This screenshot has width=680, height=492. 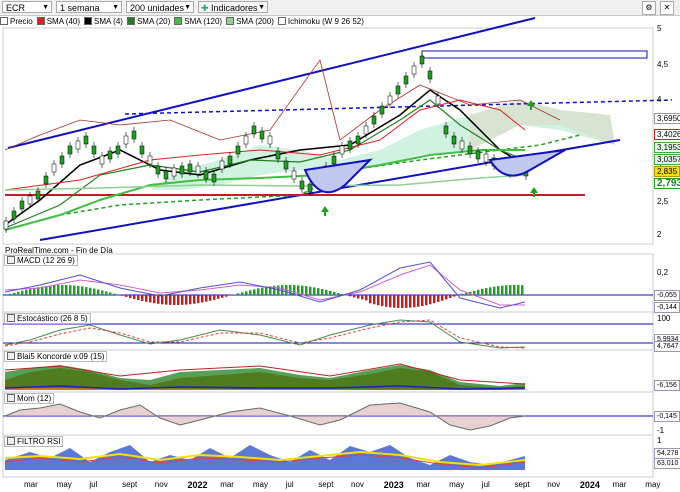 I want to click on panel-title: FILTRO RSI, so click(x=34, y=441).